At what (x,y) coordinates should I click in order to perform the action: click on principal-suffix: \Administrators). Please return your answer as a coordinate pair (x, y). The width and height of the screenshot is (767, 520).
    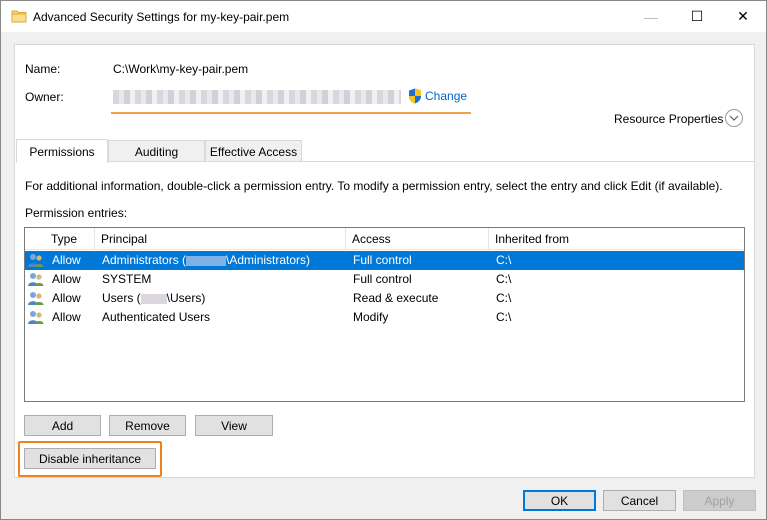
    Looking at the image, I should click on (268, 260).